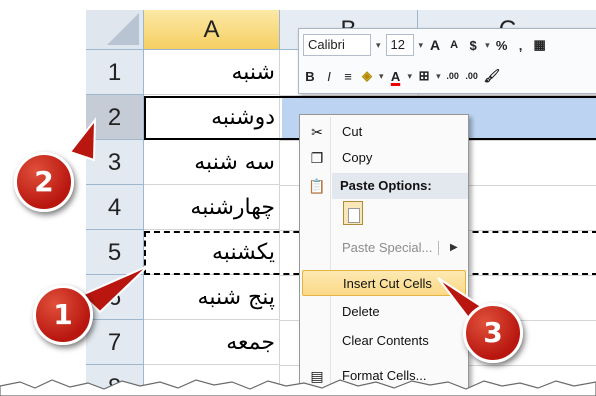 This screenshot has width=596, height=396. What do you see at coordinates (493, 333) in the screenshot?
I see `callout-badge-3: 3` at bounding box center [493, 333].